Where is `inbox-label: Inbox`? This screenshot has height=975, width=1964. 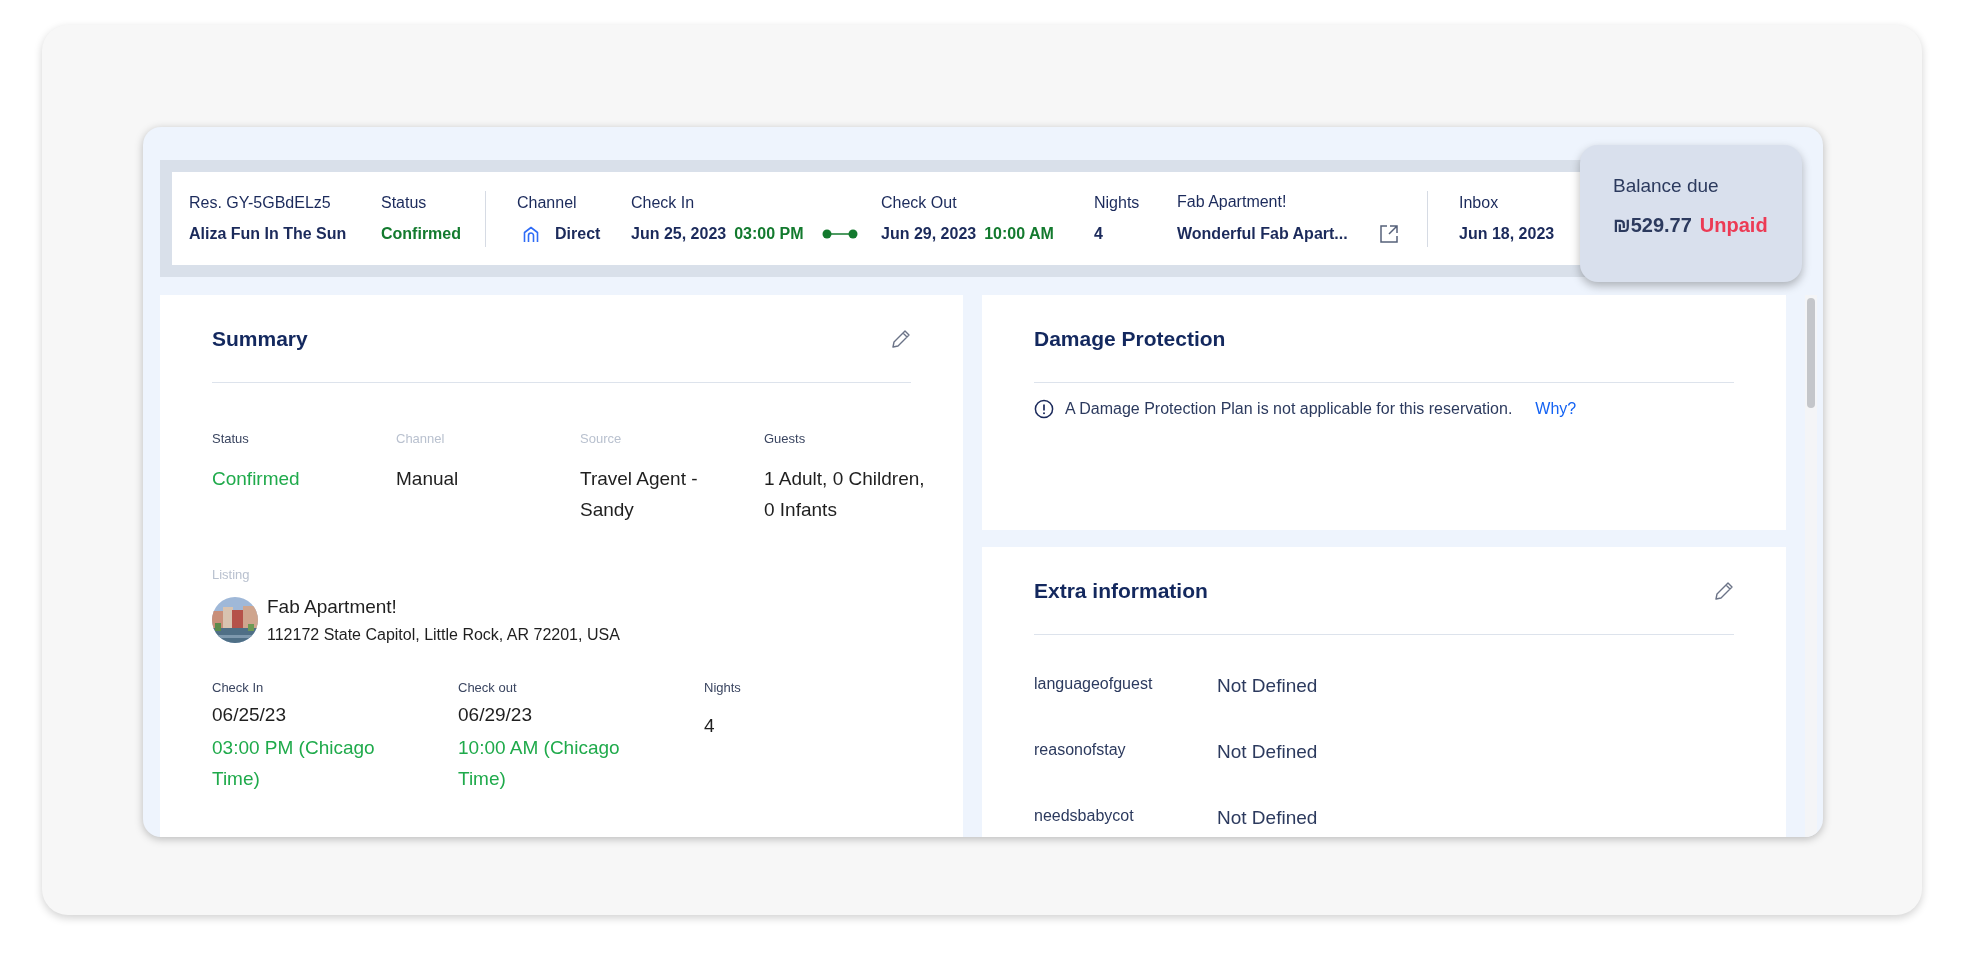 inbox-label: Inbox is located at coordinates (1479, 203).